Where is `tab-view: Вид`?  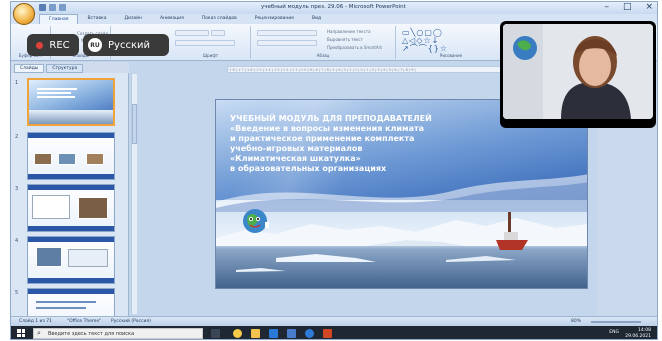
tab-view: Вид is located at coordinates (316, 19).